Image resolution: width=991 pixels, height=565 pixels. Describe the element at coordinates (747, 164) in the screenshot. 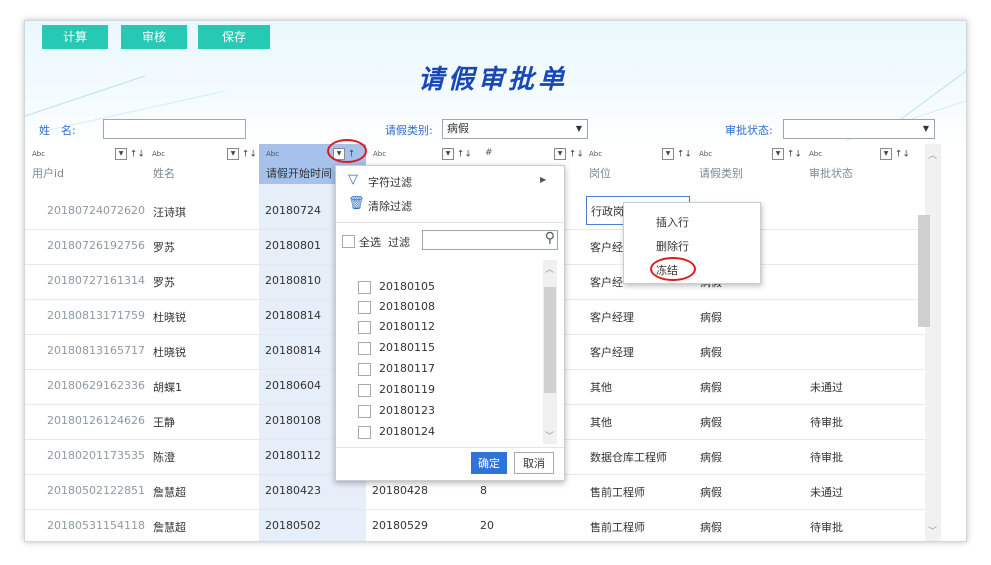

I see `column-header-leave-type: Abc 请假类别 ▼ ↑↓` at that location.